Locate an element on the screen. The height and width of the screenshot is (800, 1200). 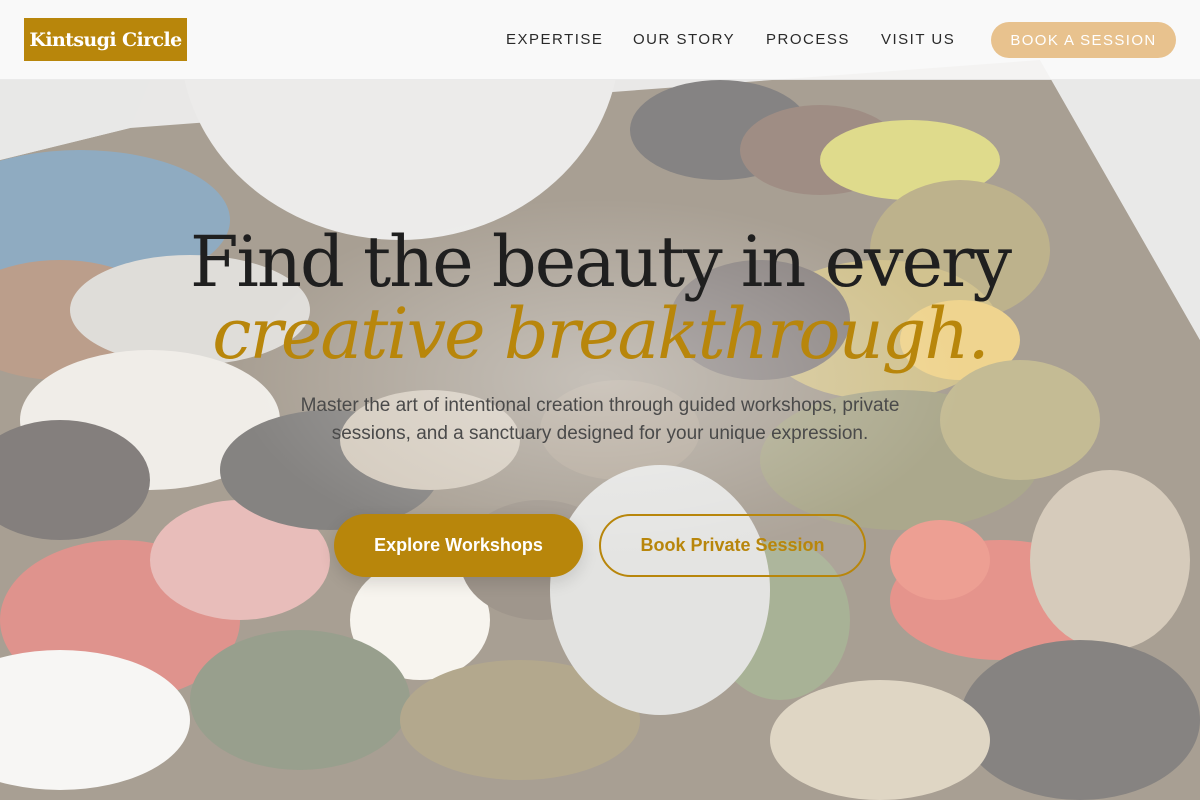
nav-link-expertise: EXPERTISE is located at coordinates (554, 40).